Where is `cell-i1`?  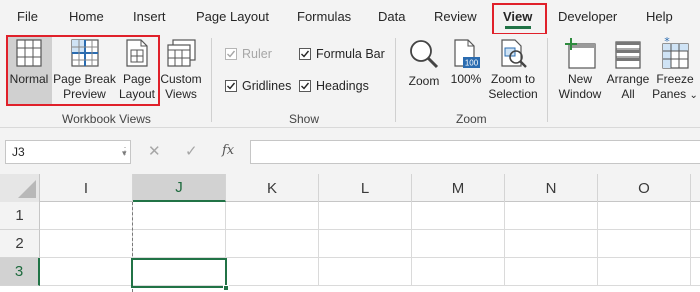
cell-i1 is located at coordinates (86, 216).